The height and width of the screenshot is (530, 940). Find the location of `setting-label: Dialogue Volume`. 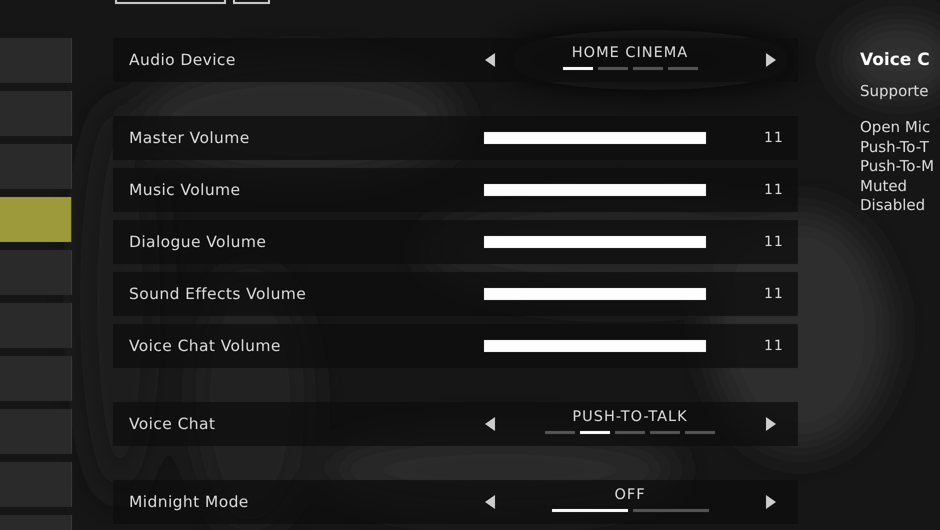

setting-label: Dialogue Volume is located at coordinates (198, 242).